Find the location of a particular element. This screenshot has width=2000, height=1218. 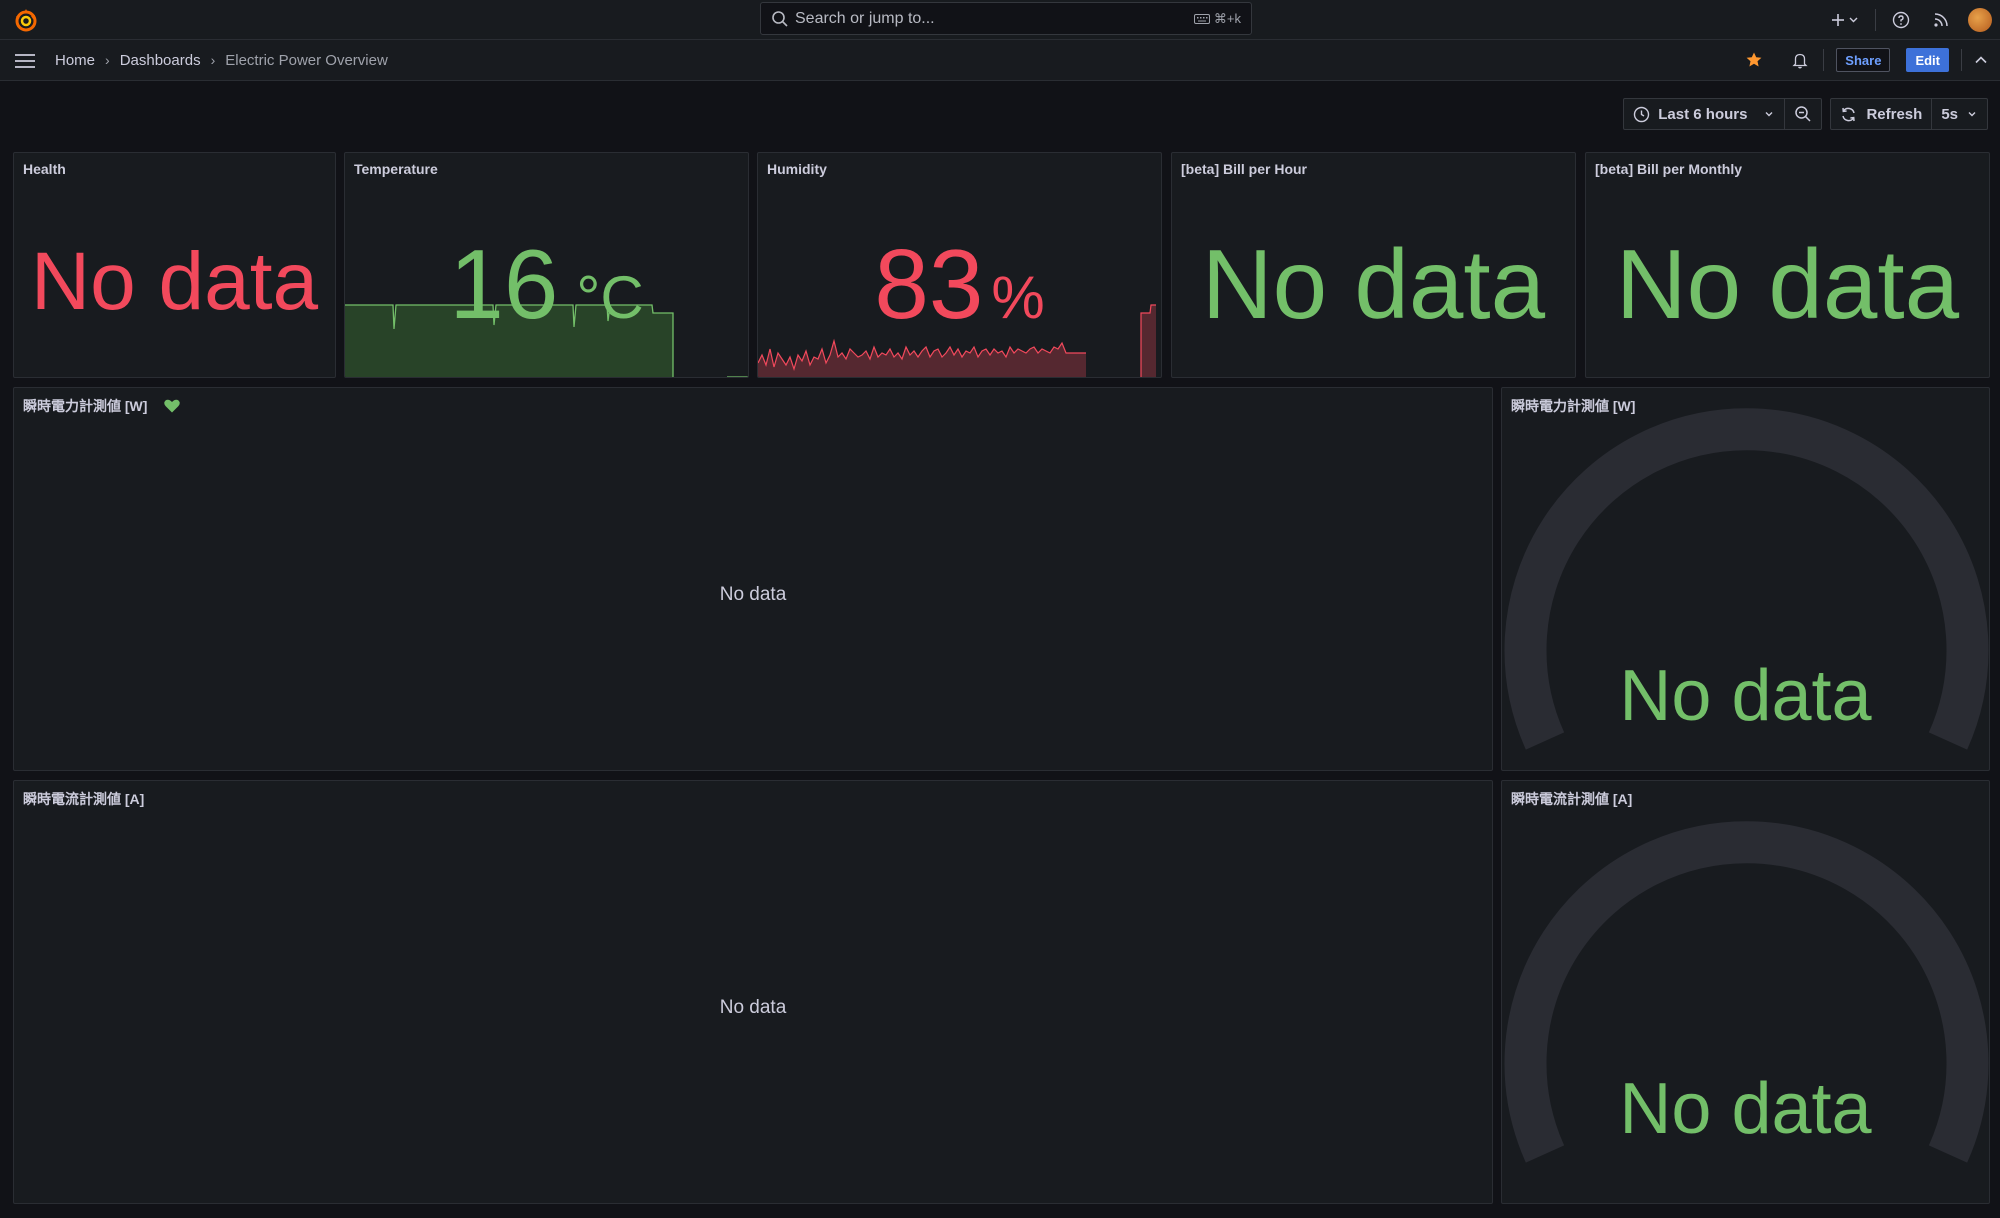

refresh-interval-value: 5s is located at coordinates (1949, 114).